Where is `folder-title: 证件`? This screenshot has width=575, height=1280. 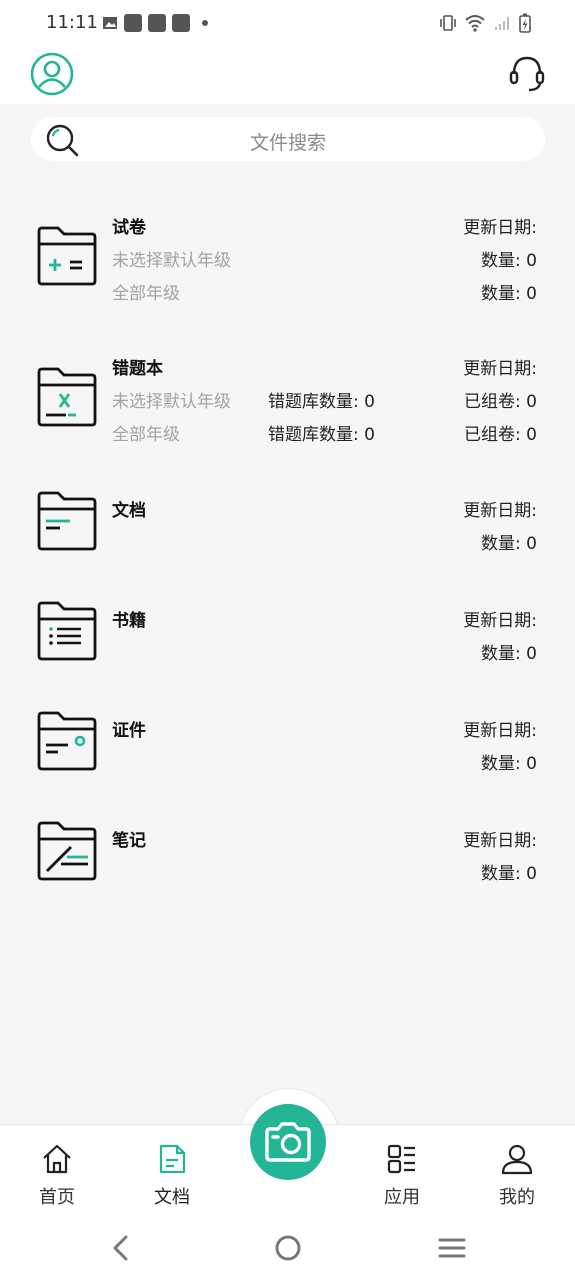
folder-title: 证件 is located at coordinates (129, 731).